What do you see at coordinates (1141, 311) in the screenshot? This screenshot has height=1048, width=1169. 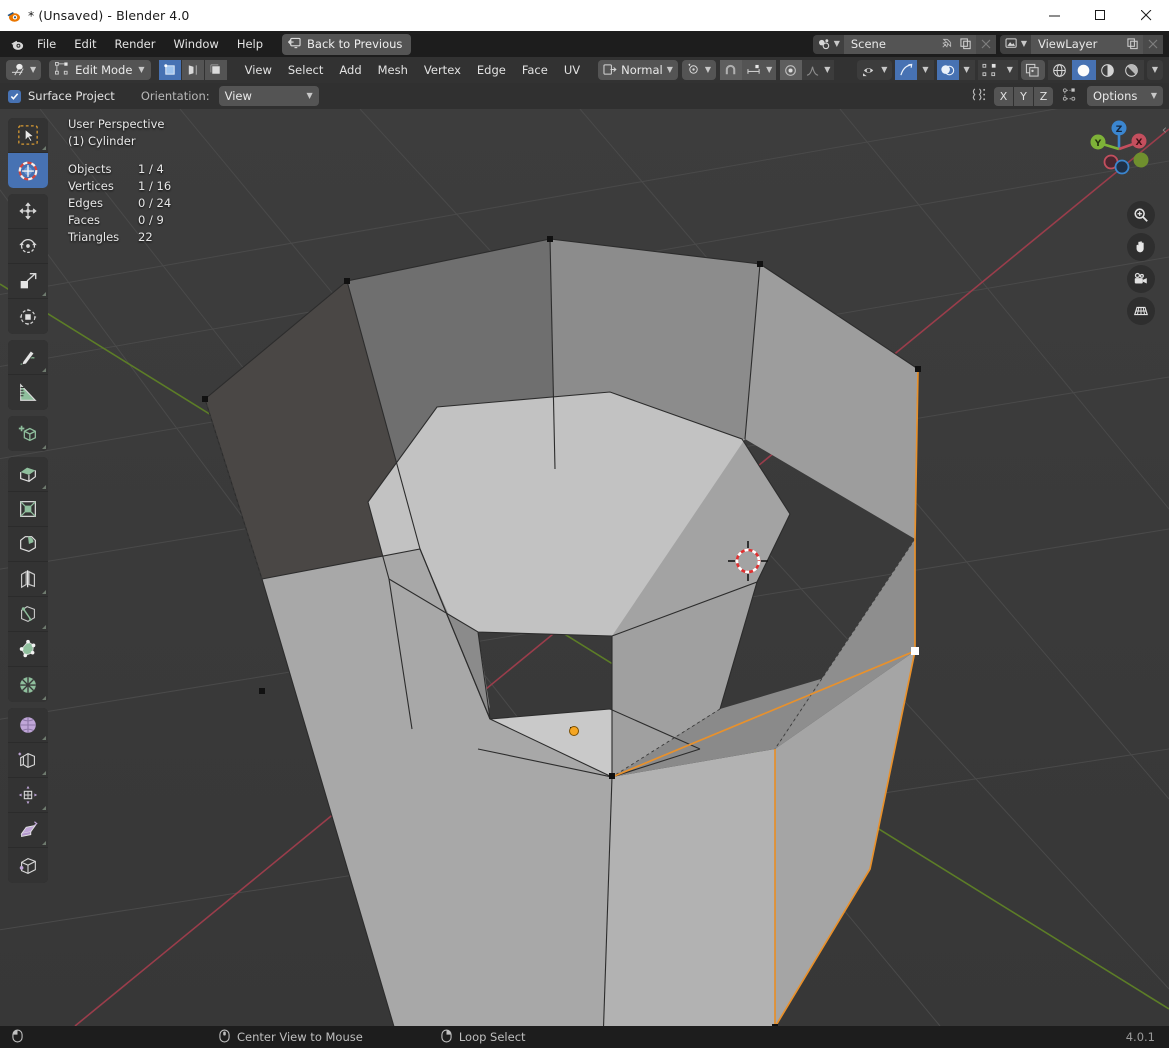 I see `toggle-ortho-icon` at bounding box center [1141, 311].